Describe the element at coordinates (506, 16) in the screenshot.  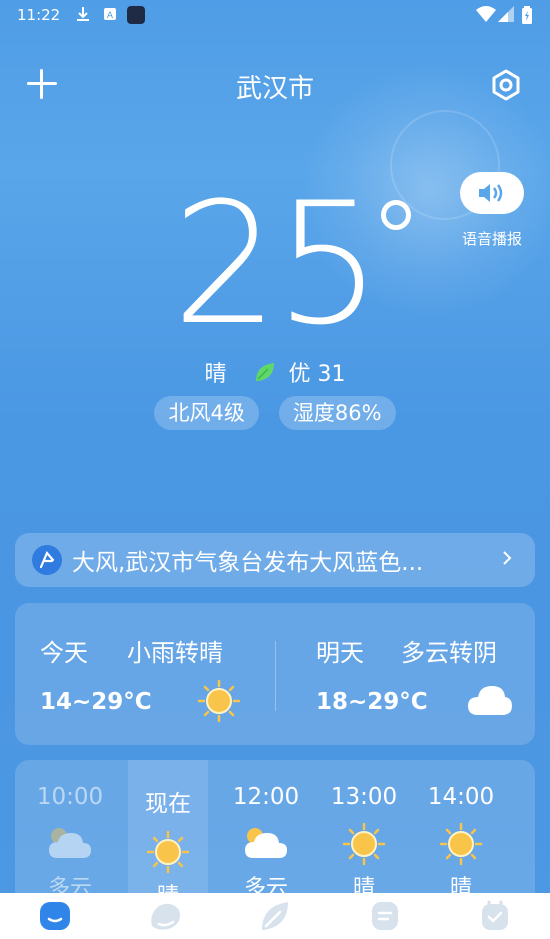
I see `signal-icon` at that location.